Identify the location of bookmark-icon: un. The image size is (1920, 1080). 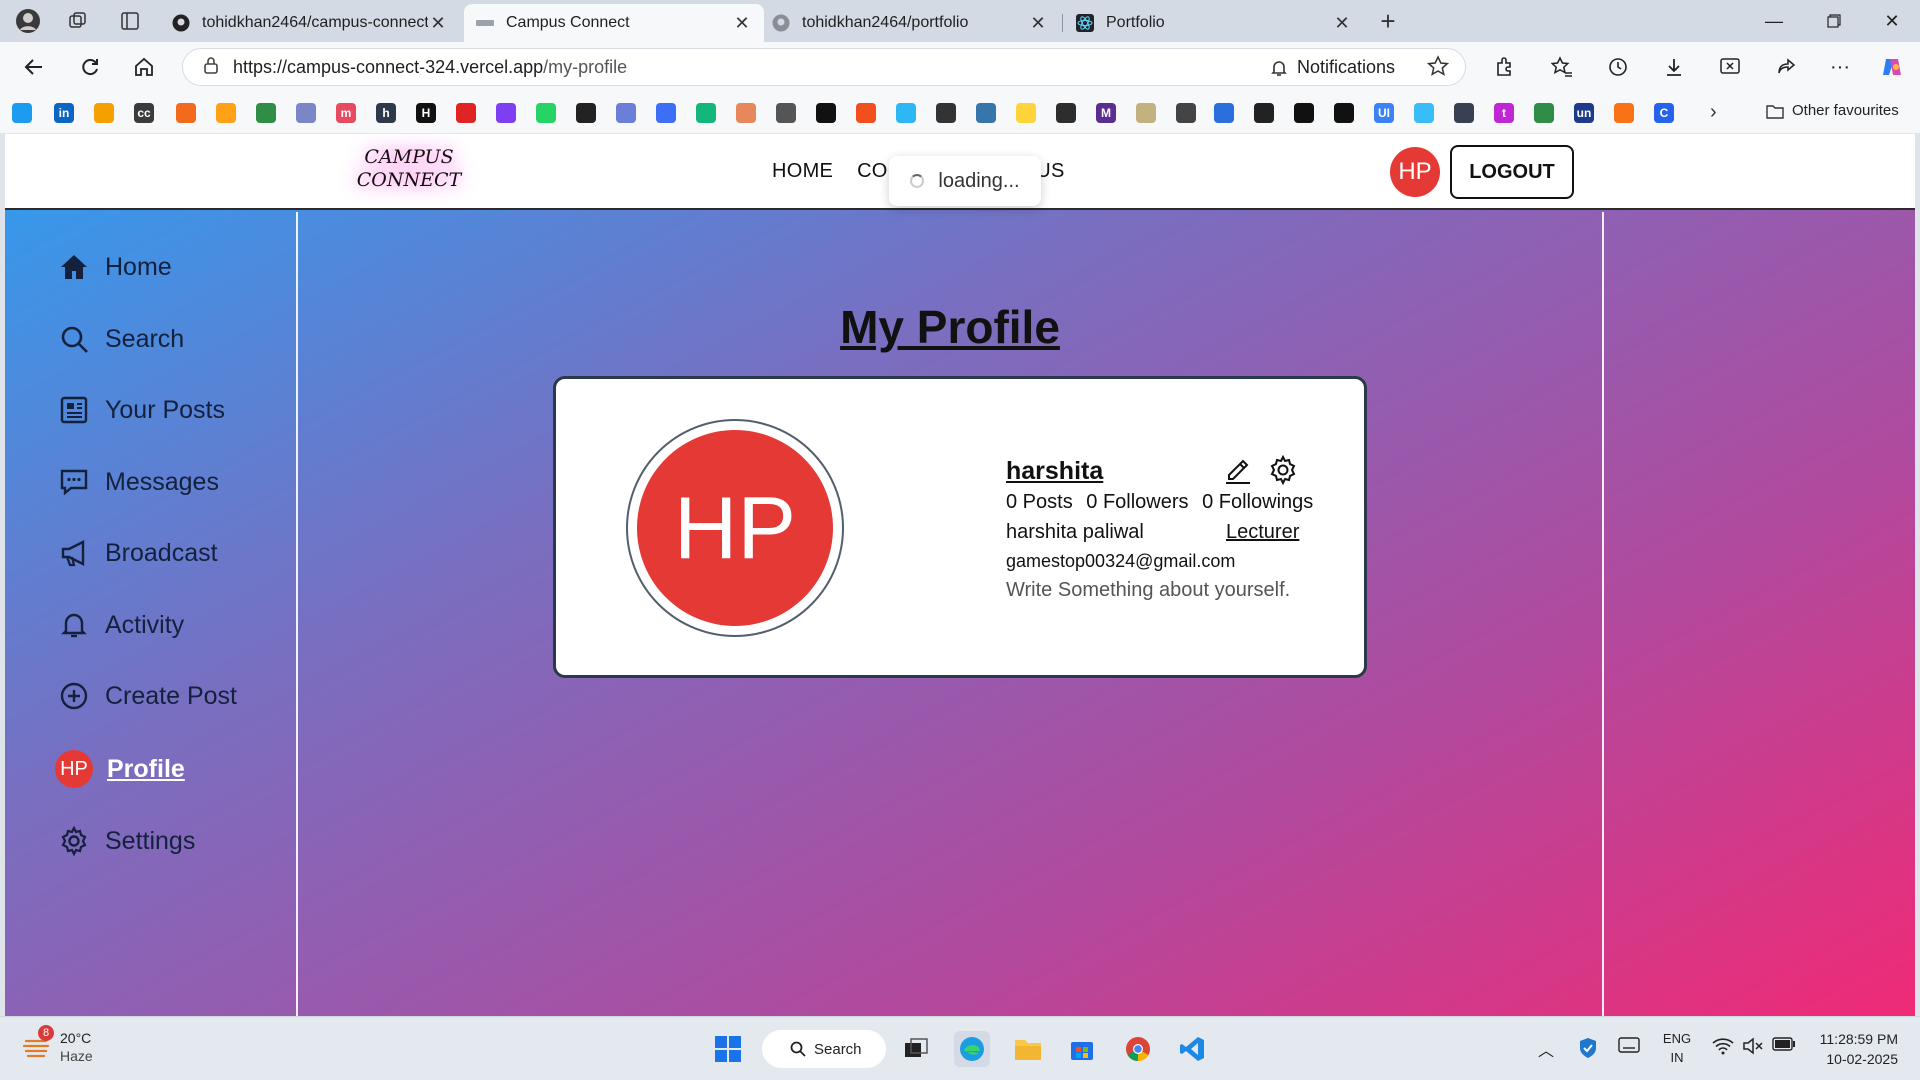
(1584, 113).